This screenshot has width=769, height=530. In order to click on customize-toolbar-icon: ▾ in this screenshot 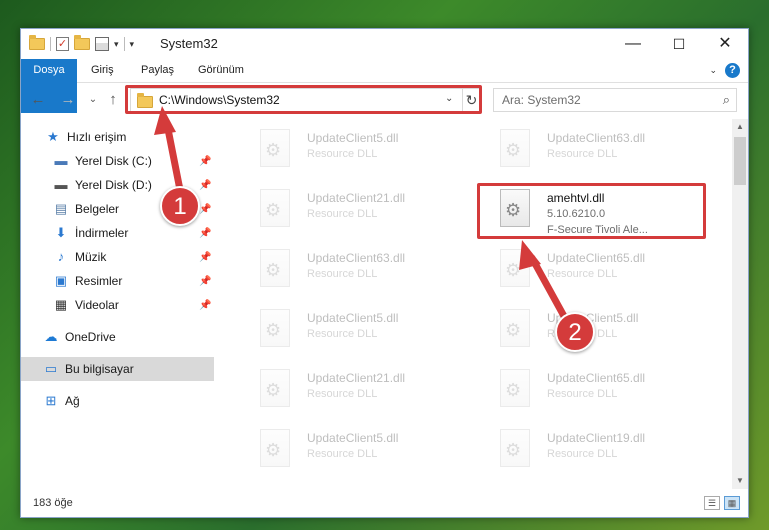, I will do `click(132, 44)`.